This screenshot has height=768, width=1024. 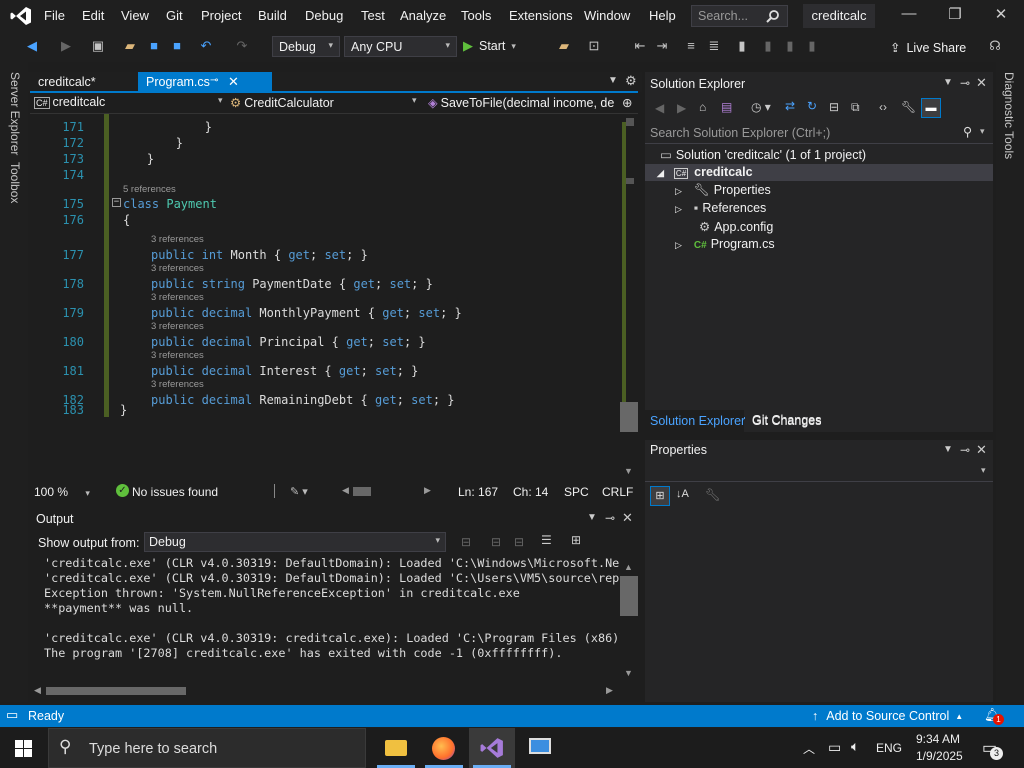 What do you see at coordinates (135, 15) in the screenshot?
I see `menu-view: View` at bounding box center [135, 15].